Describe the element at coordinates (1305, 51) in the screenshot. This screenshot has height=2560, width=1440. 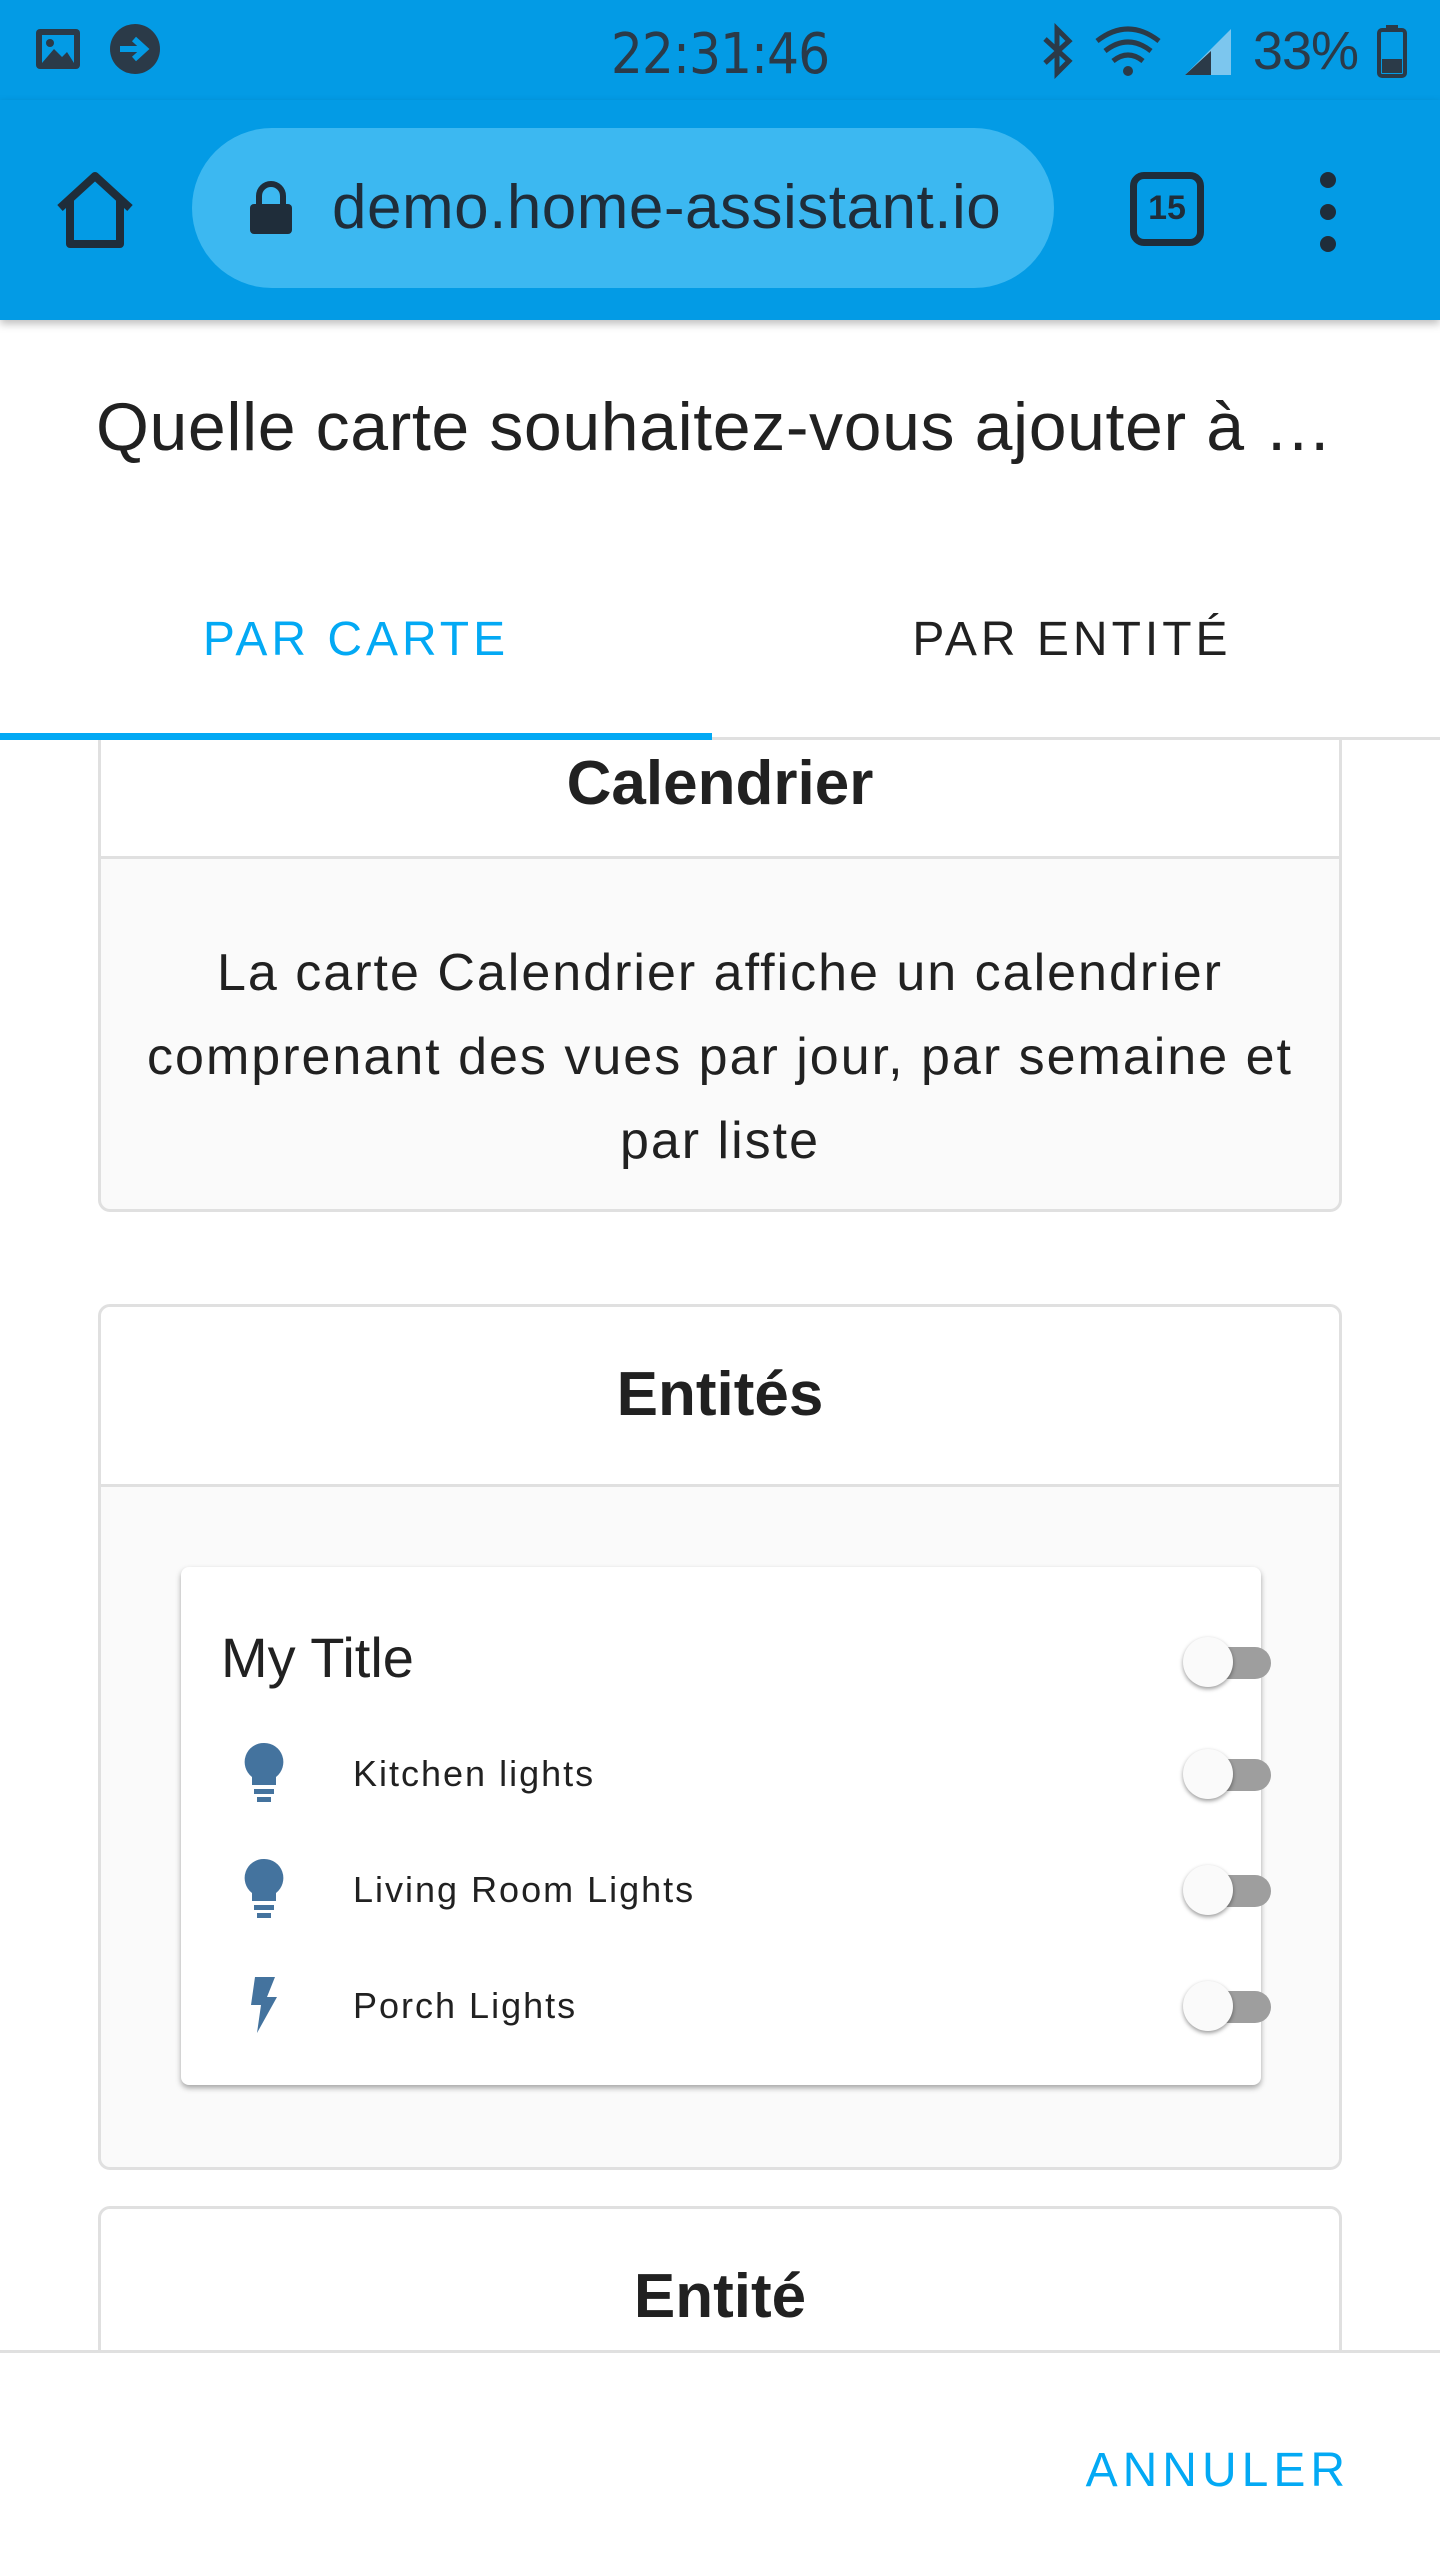
I see `battery-percent: 33%` at that location.